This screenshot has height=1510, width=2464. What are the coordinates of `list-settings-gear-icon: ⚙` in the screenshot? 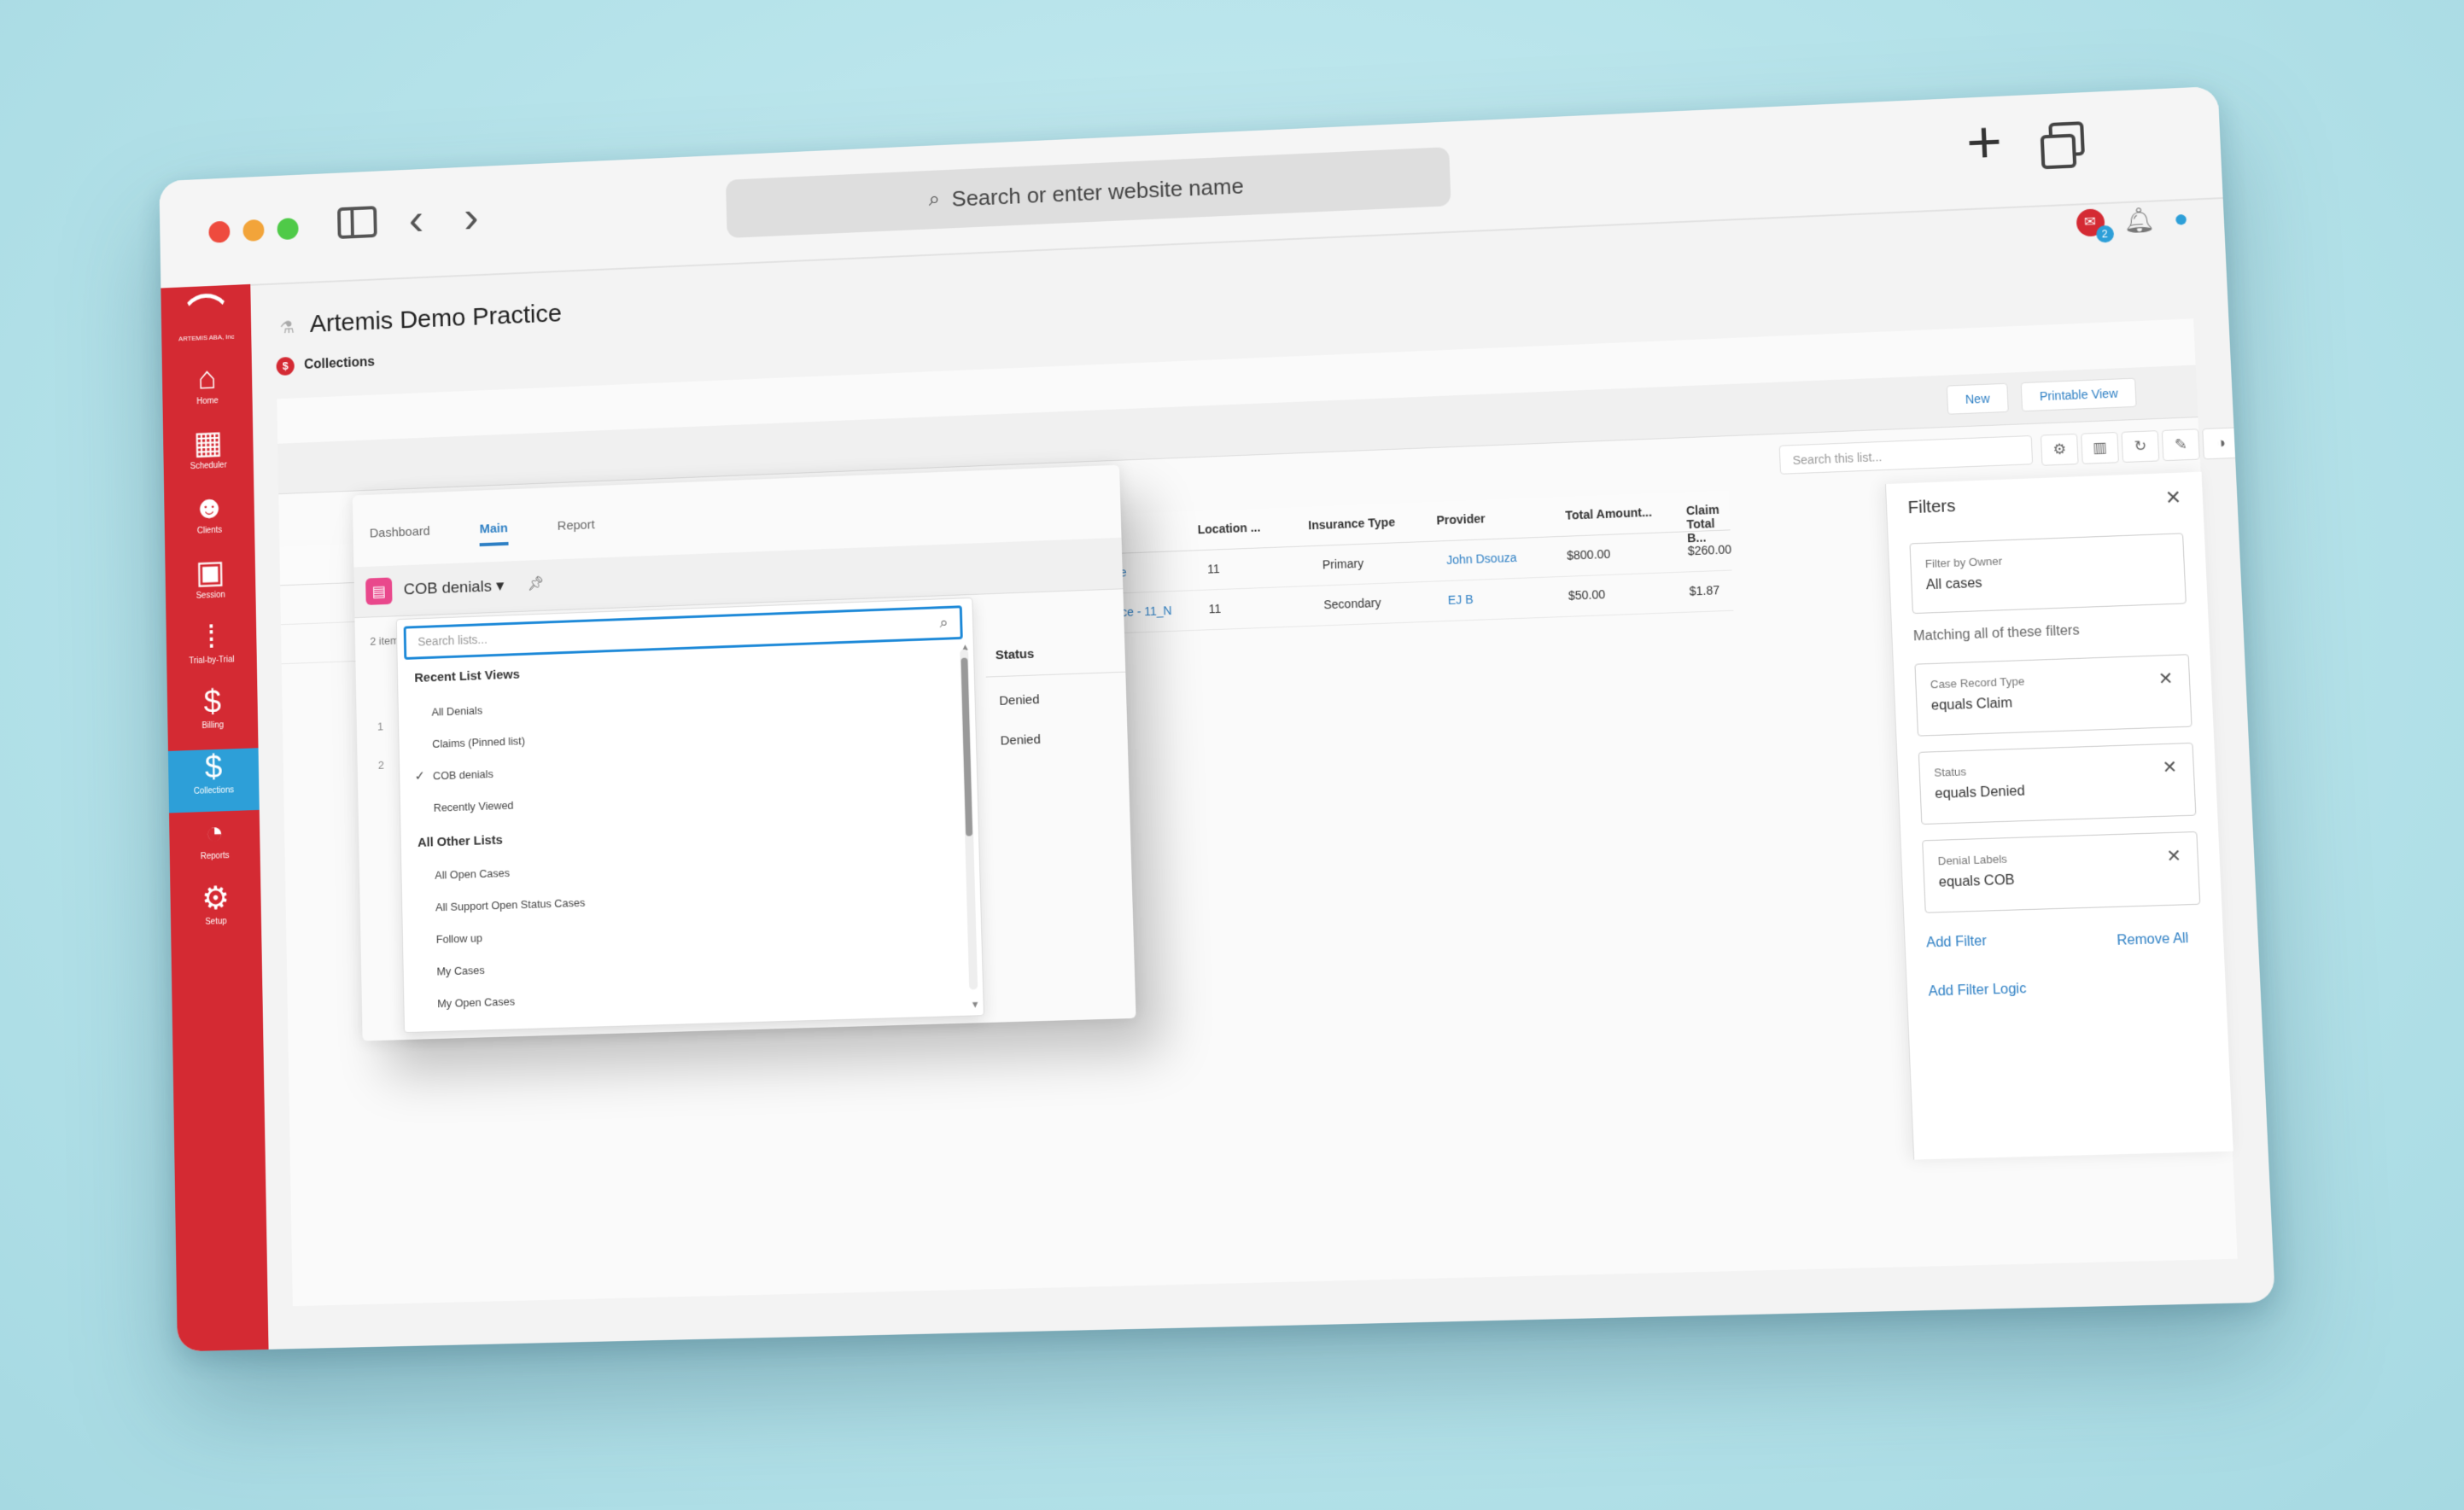 It's located at (2059, 449).